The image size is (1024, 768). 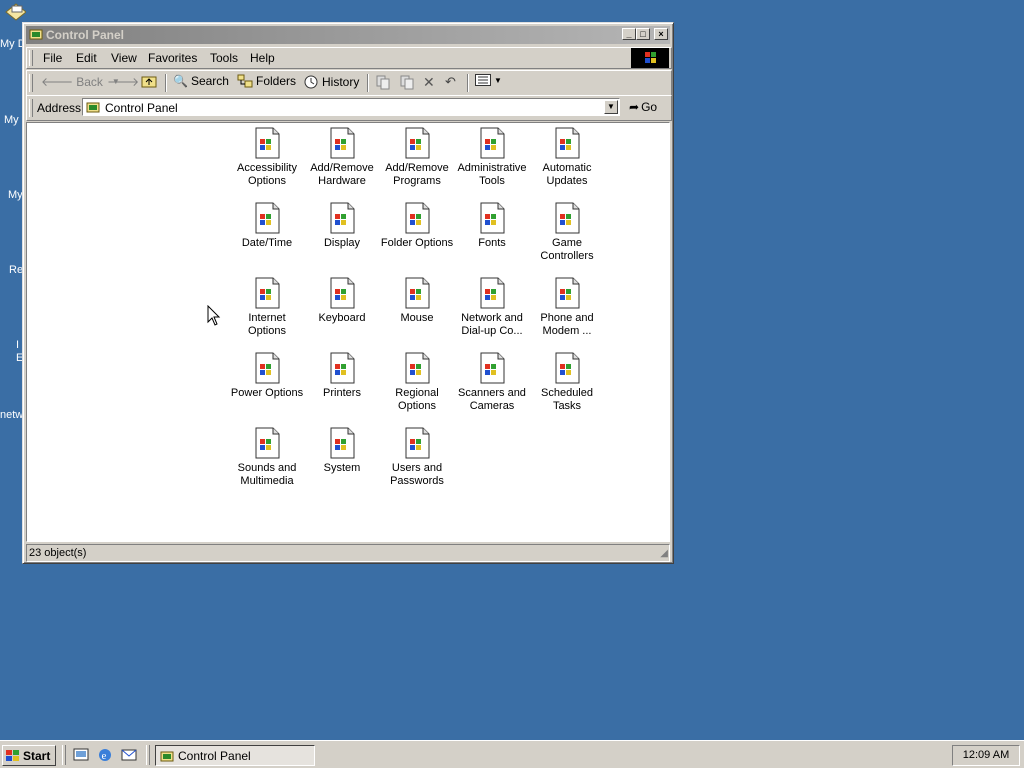 I want to click on address-bar: Address Control Panel ▼ ➦ Go, so click(x=349, y=108).